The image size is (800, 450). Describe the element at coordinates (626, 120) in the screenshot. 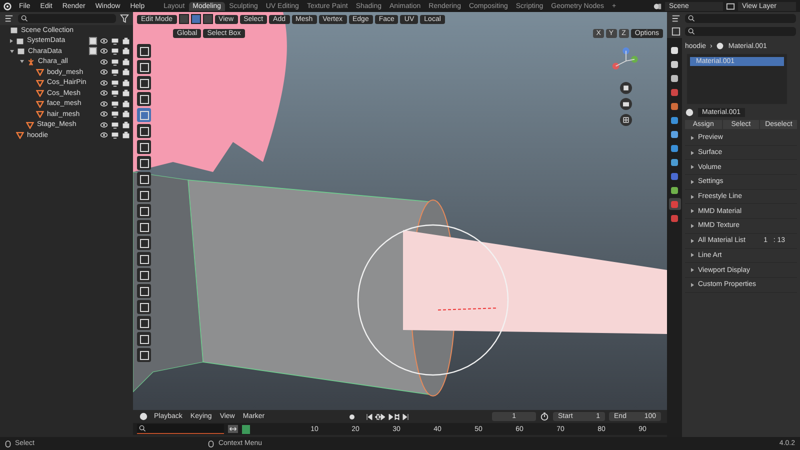

I see `grid-icon` at that location.